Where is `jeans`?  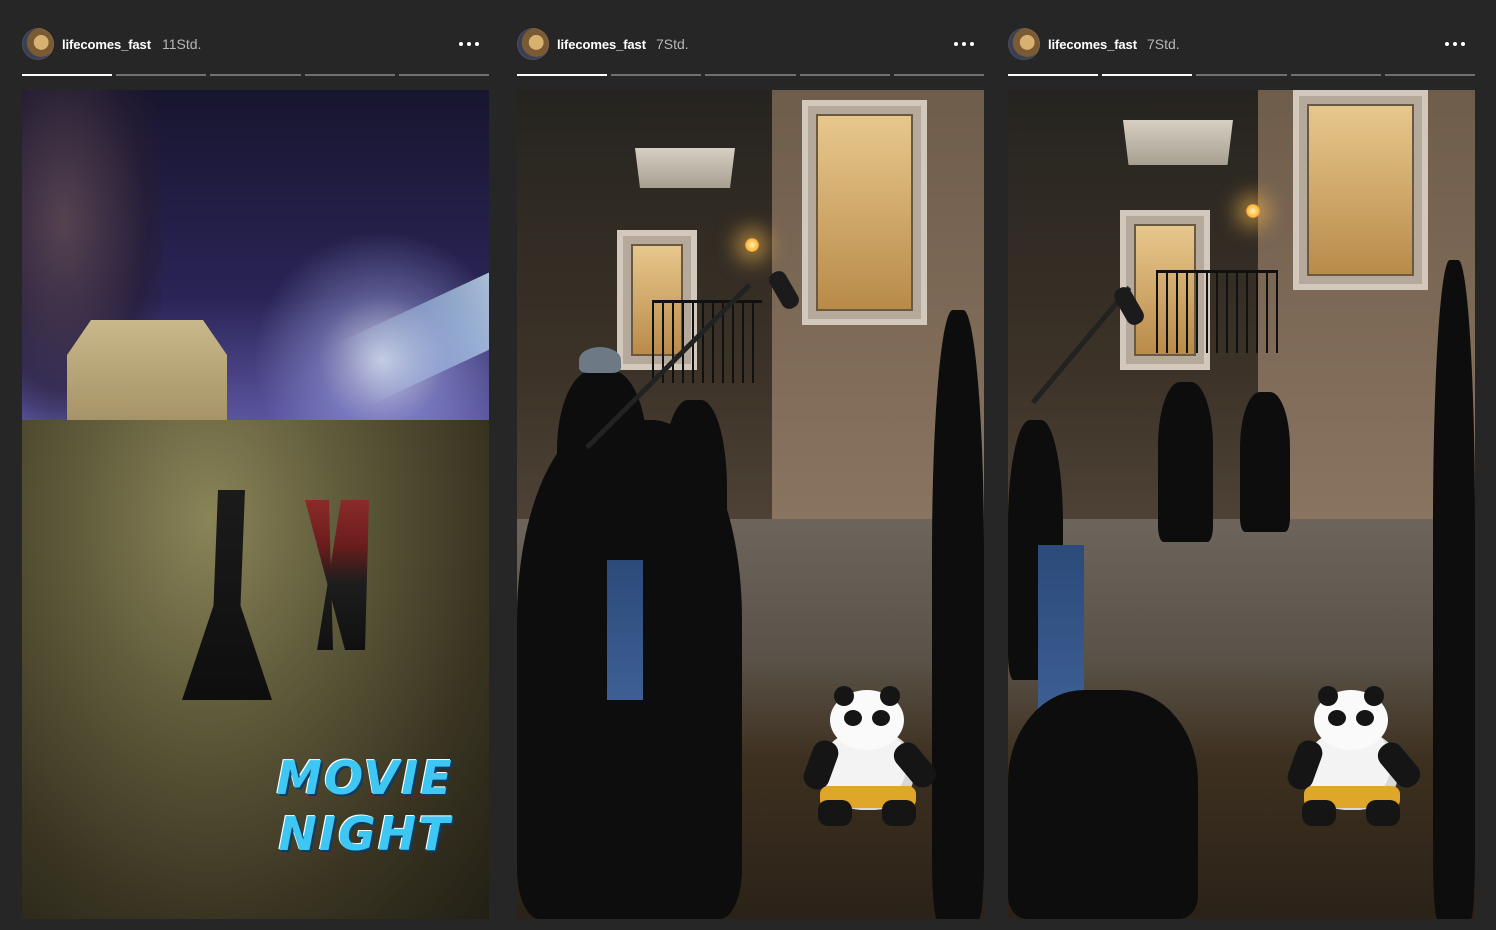
jeans is located at coordinates (625, 630).